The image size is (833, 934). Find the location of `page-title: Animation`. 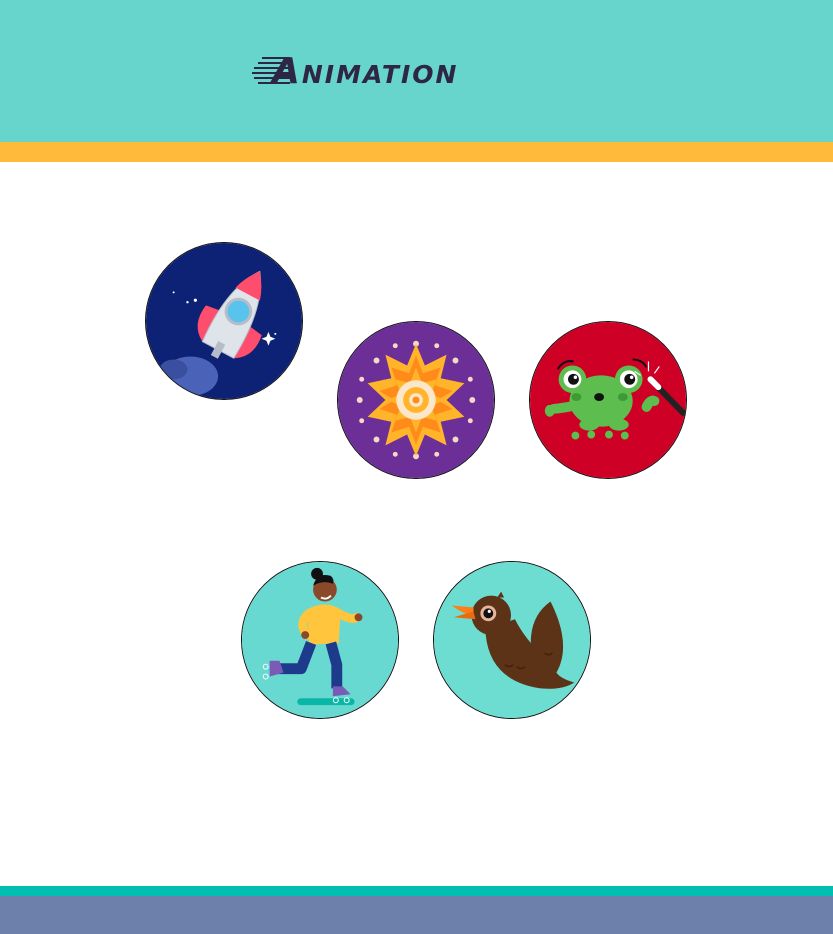

page-title: Animation is located at coordinates (365, 71).